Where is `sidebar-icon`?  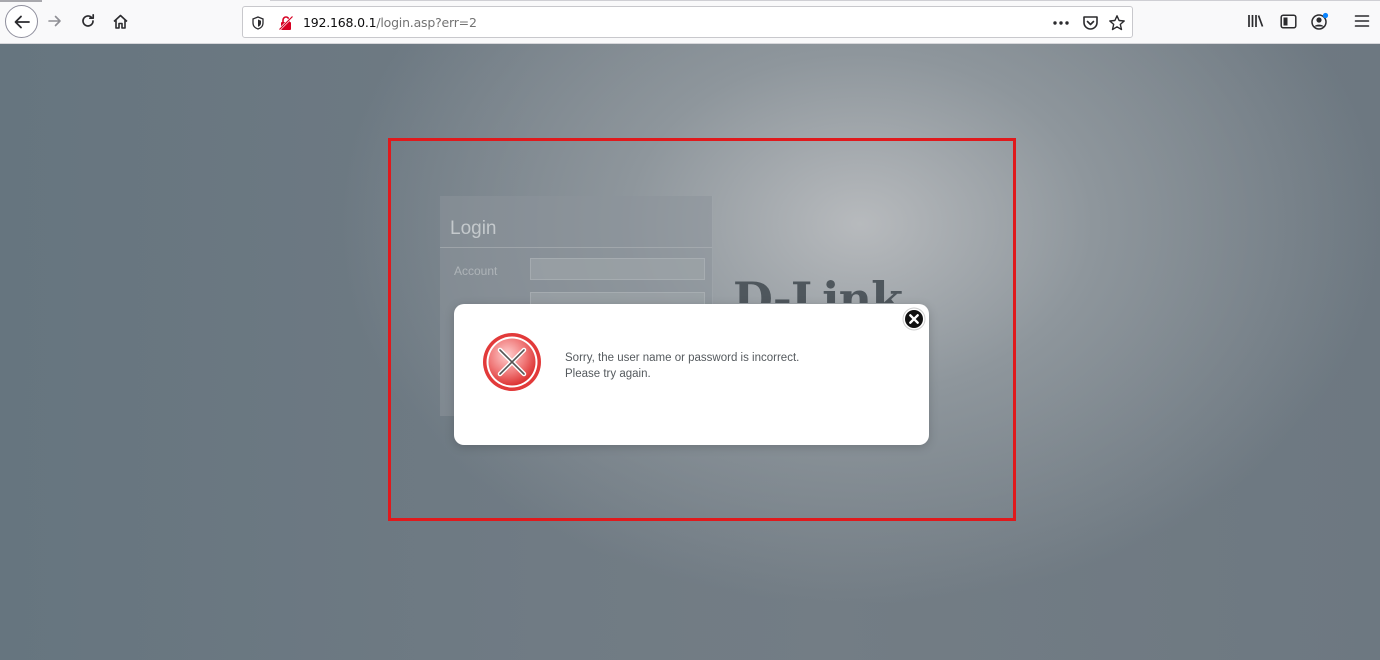
sidebar-icon is located at coordinates (1288, 21).